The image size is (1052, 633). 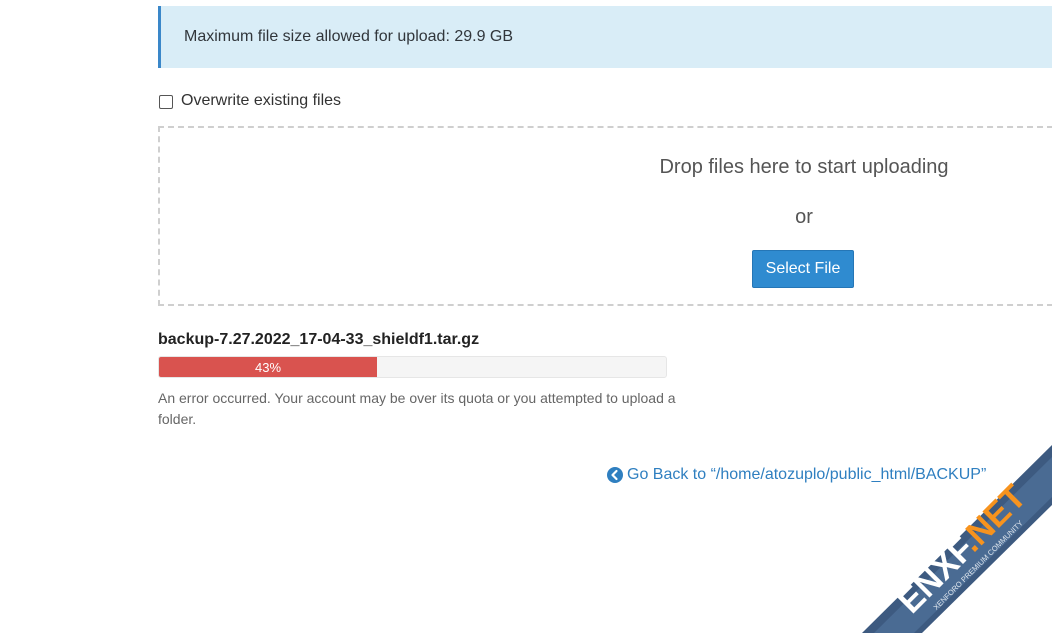 What do you see at coordinates (803, 269) in the screenshot?
I see `select-file-button: Select File` at bounding box center [803, 269].